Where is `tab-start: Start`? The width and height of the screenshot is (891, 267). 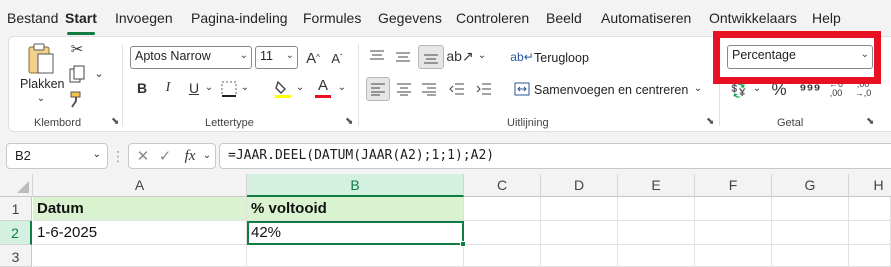
tab-start: Start is located at coordinates (81, 18).